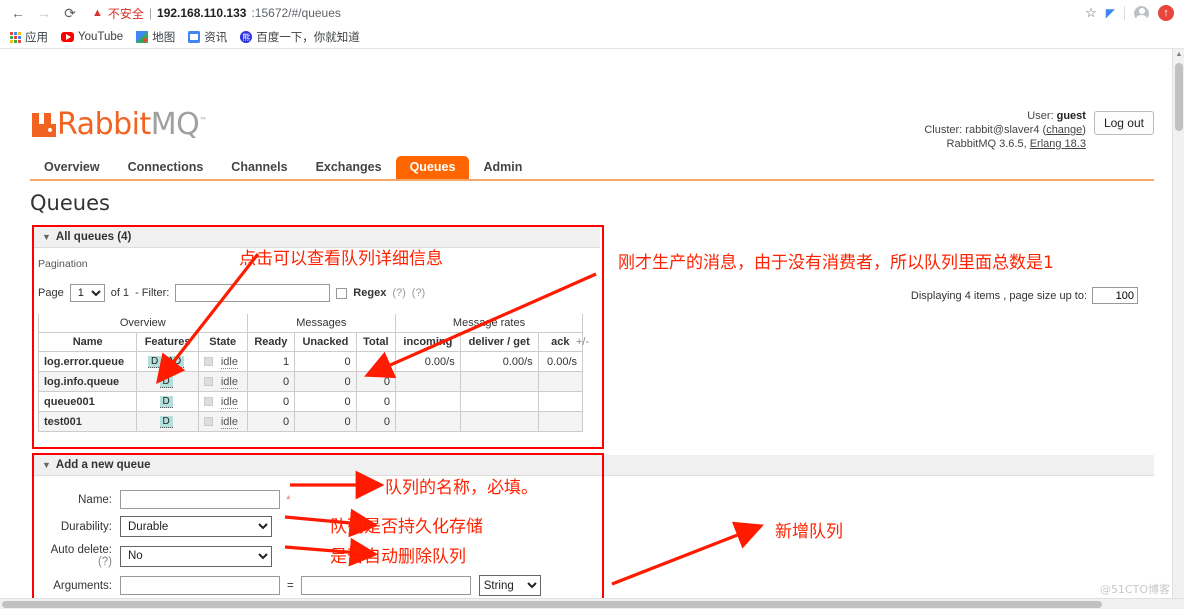 The image size is (1184, 609). What do you see at coordinates (1123, 123) in the screenshot?
I see `logout-button: Log out` at bounding box center [1123, 123].